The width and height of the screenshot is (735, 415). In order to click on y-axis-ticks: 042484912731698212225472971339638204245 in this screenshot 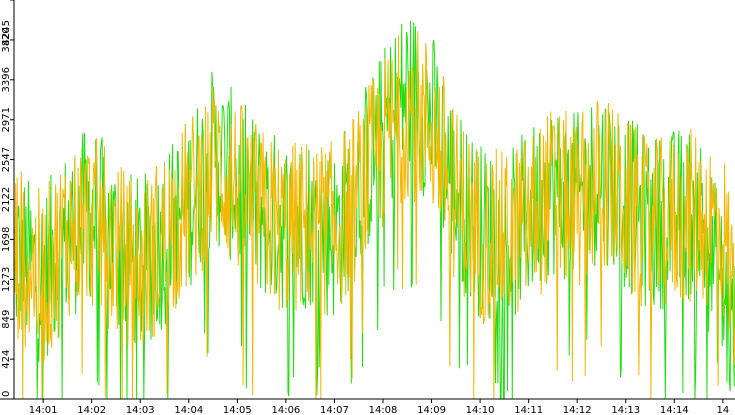, I will do `click(7, 200)`.